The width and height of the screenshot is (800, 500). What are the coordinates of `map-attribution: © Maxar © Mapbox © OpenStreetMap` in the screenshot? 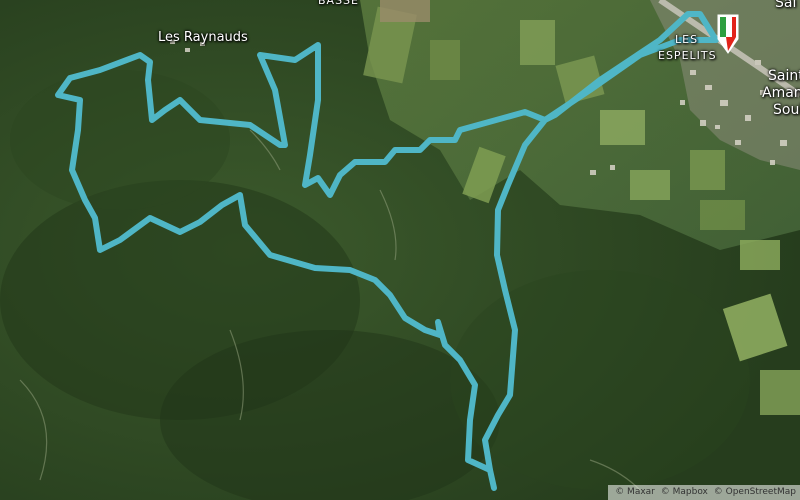 It's located at (704, 492).